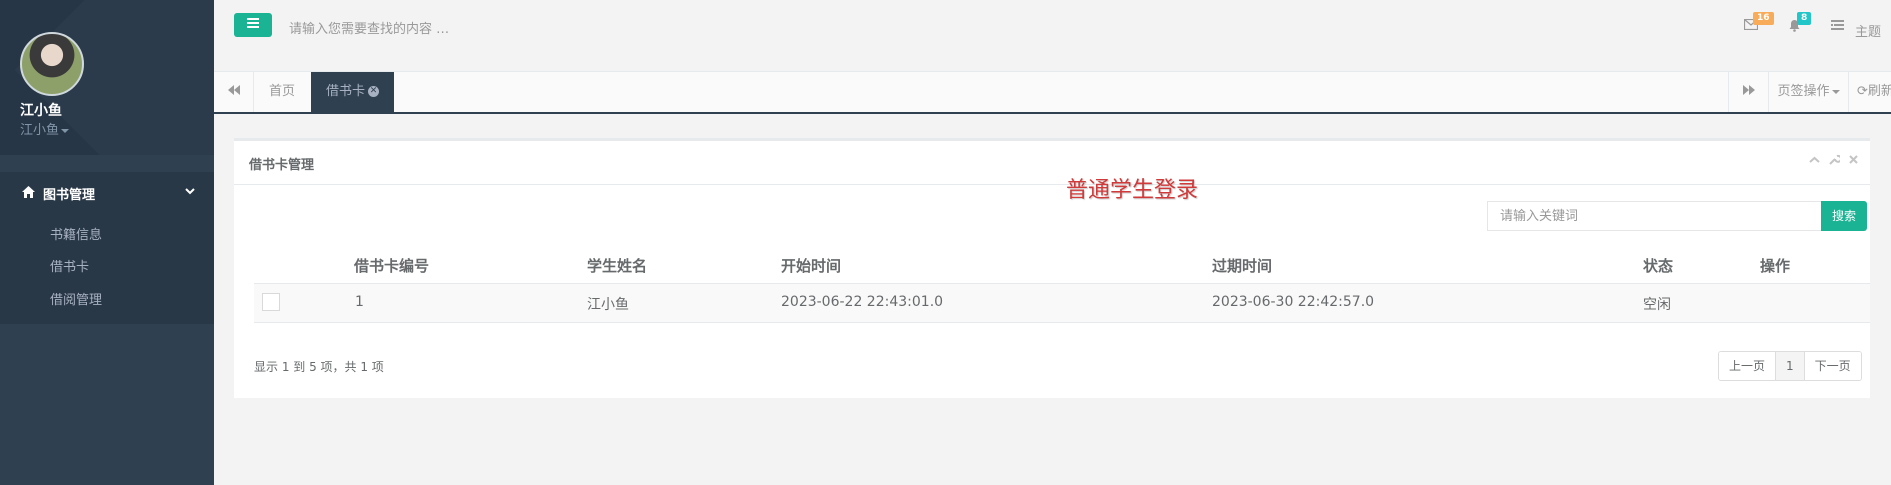 This screenshot has height=485, width=1891. I want to click on page-number-button: 1, so click(1790, 366).